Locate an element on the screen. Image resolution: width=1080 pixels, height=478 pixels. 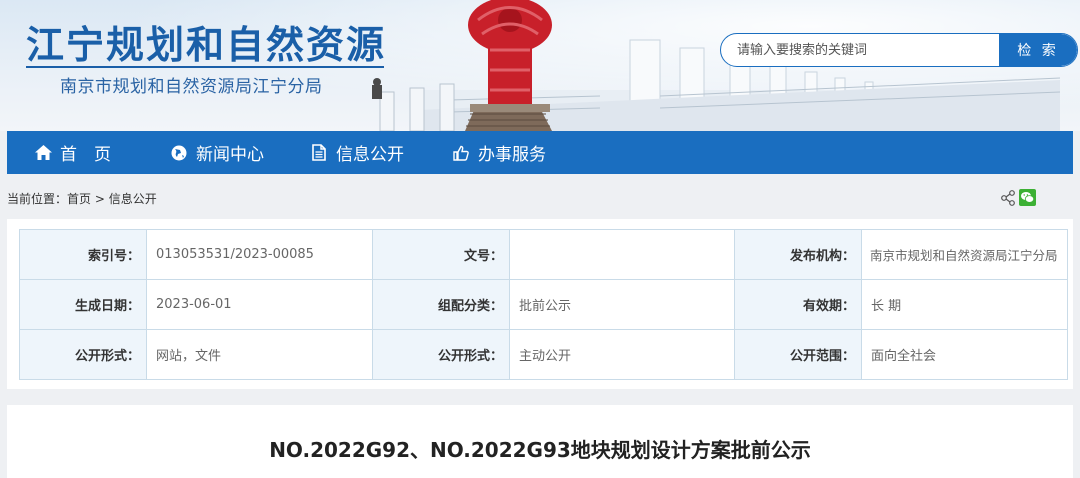
globe-icon is located at coordinates (179, 153).